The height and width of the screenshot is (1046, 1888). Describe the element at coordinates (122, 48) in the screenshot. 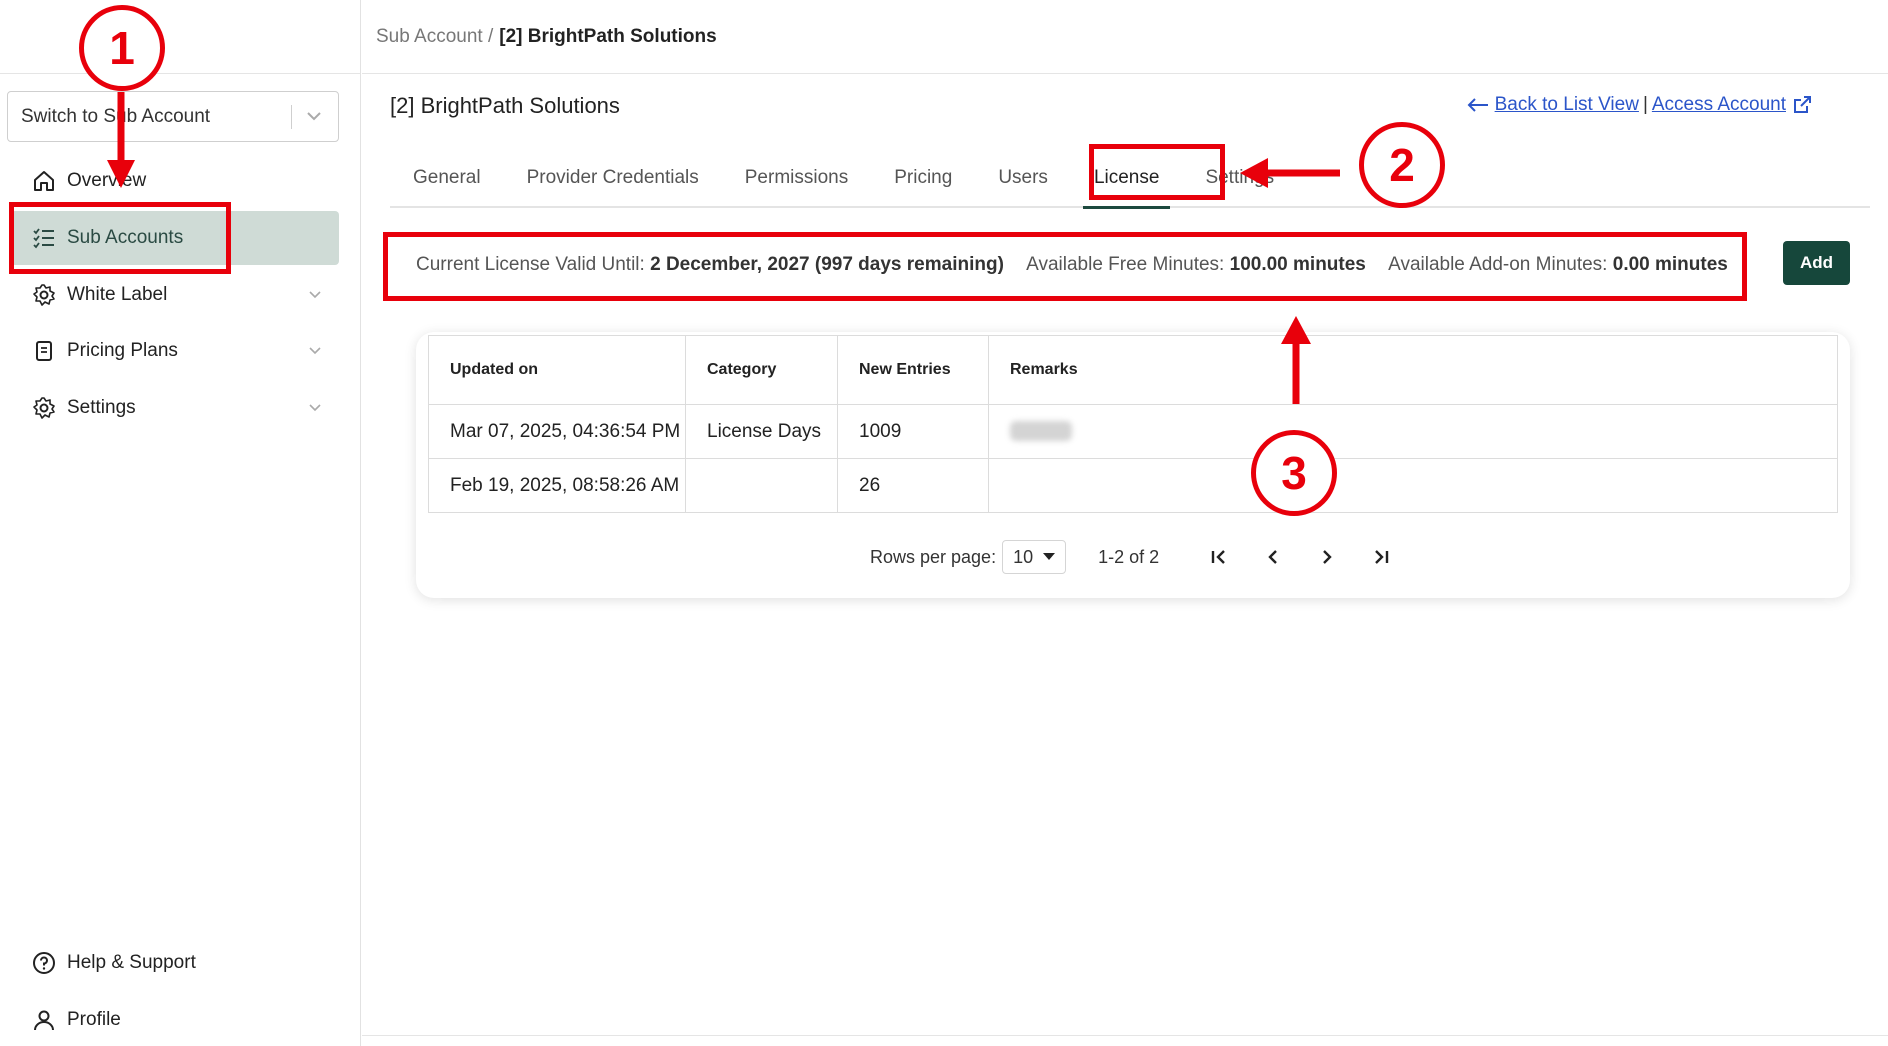

I see `annotation-badge-1: 1` at that location.